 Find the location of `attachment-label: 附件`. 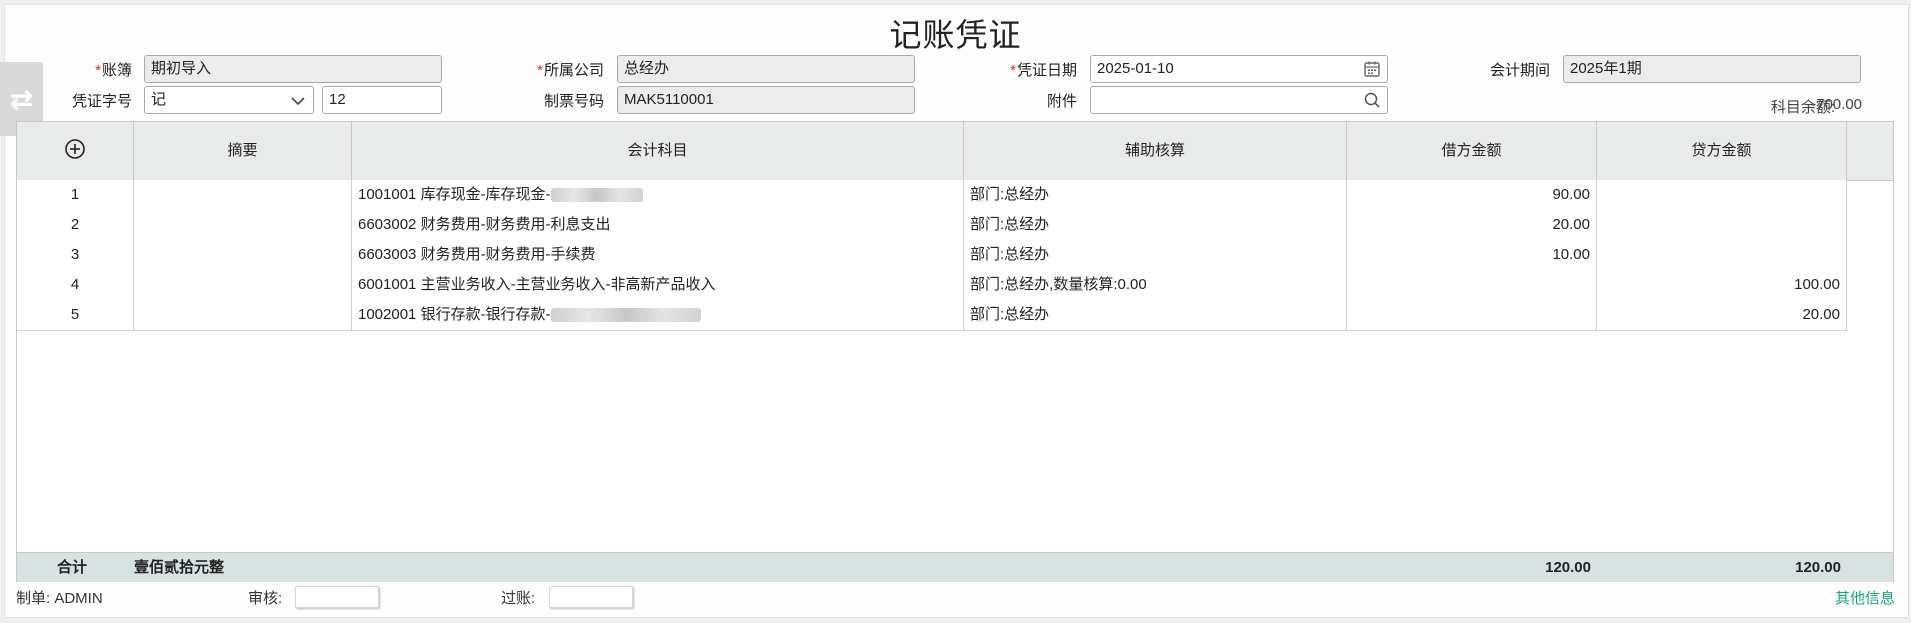

attachment-label: 附件 is located at coordinates (1061, 101).